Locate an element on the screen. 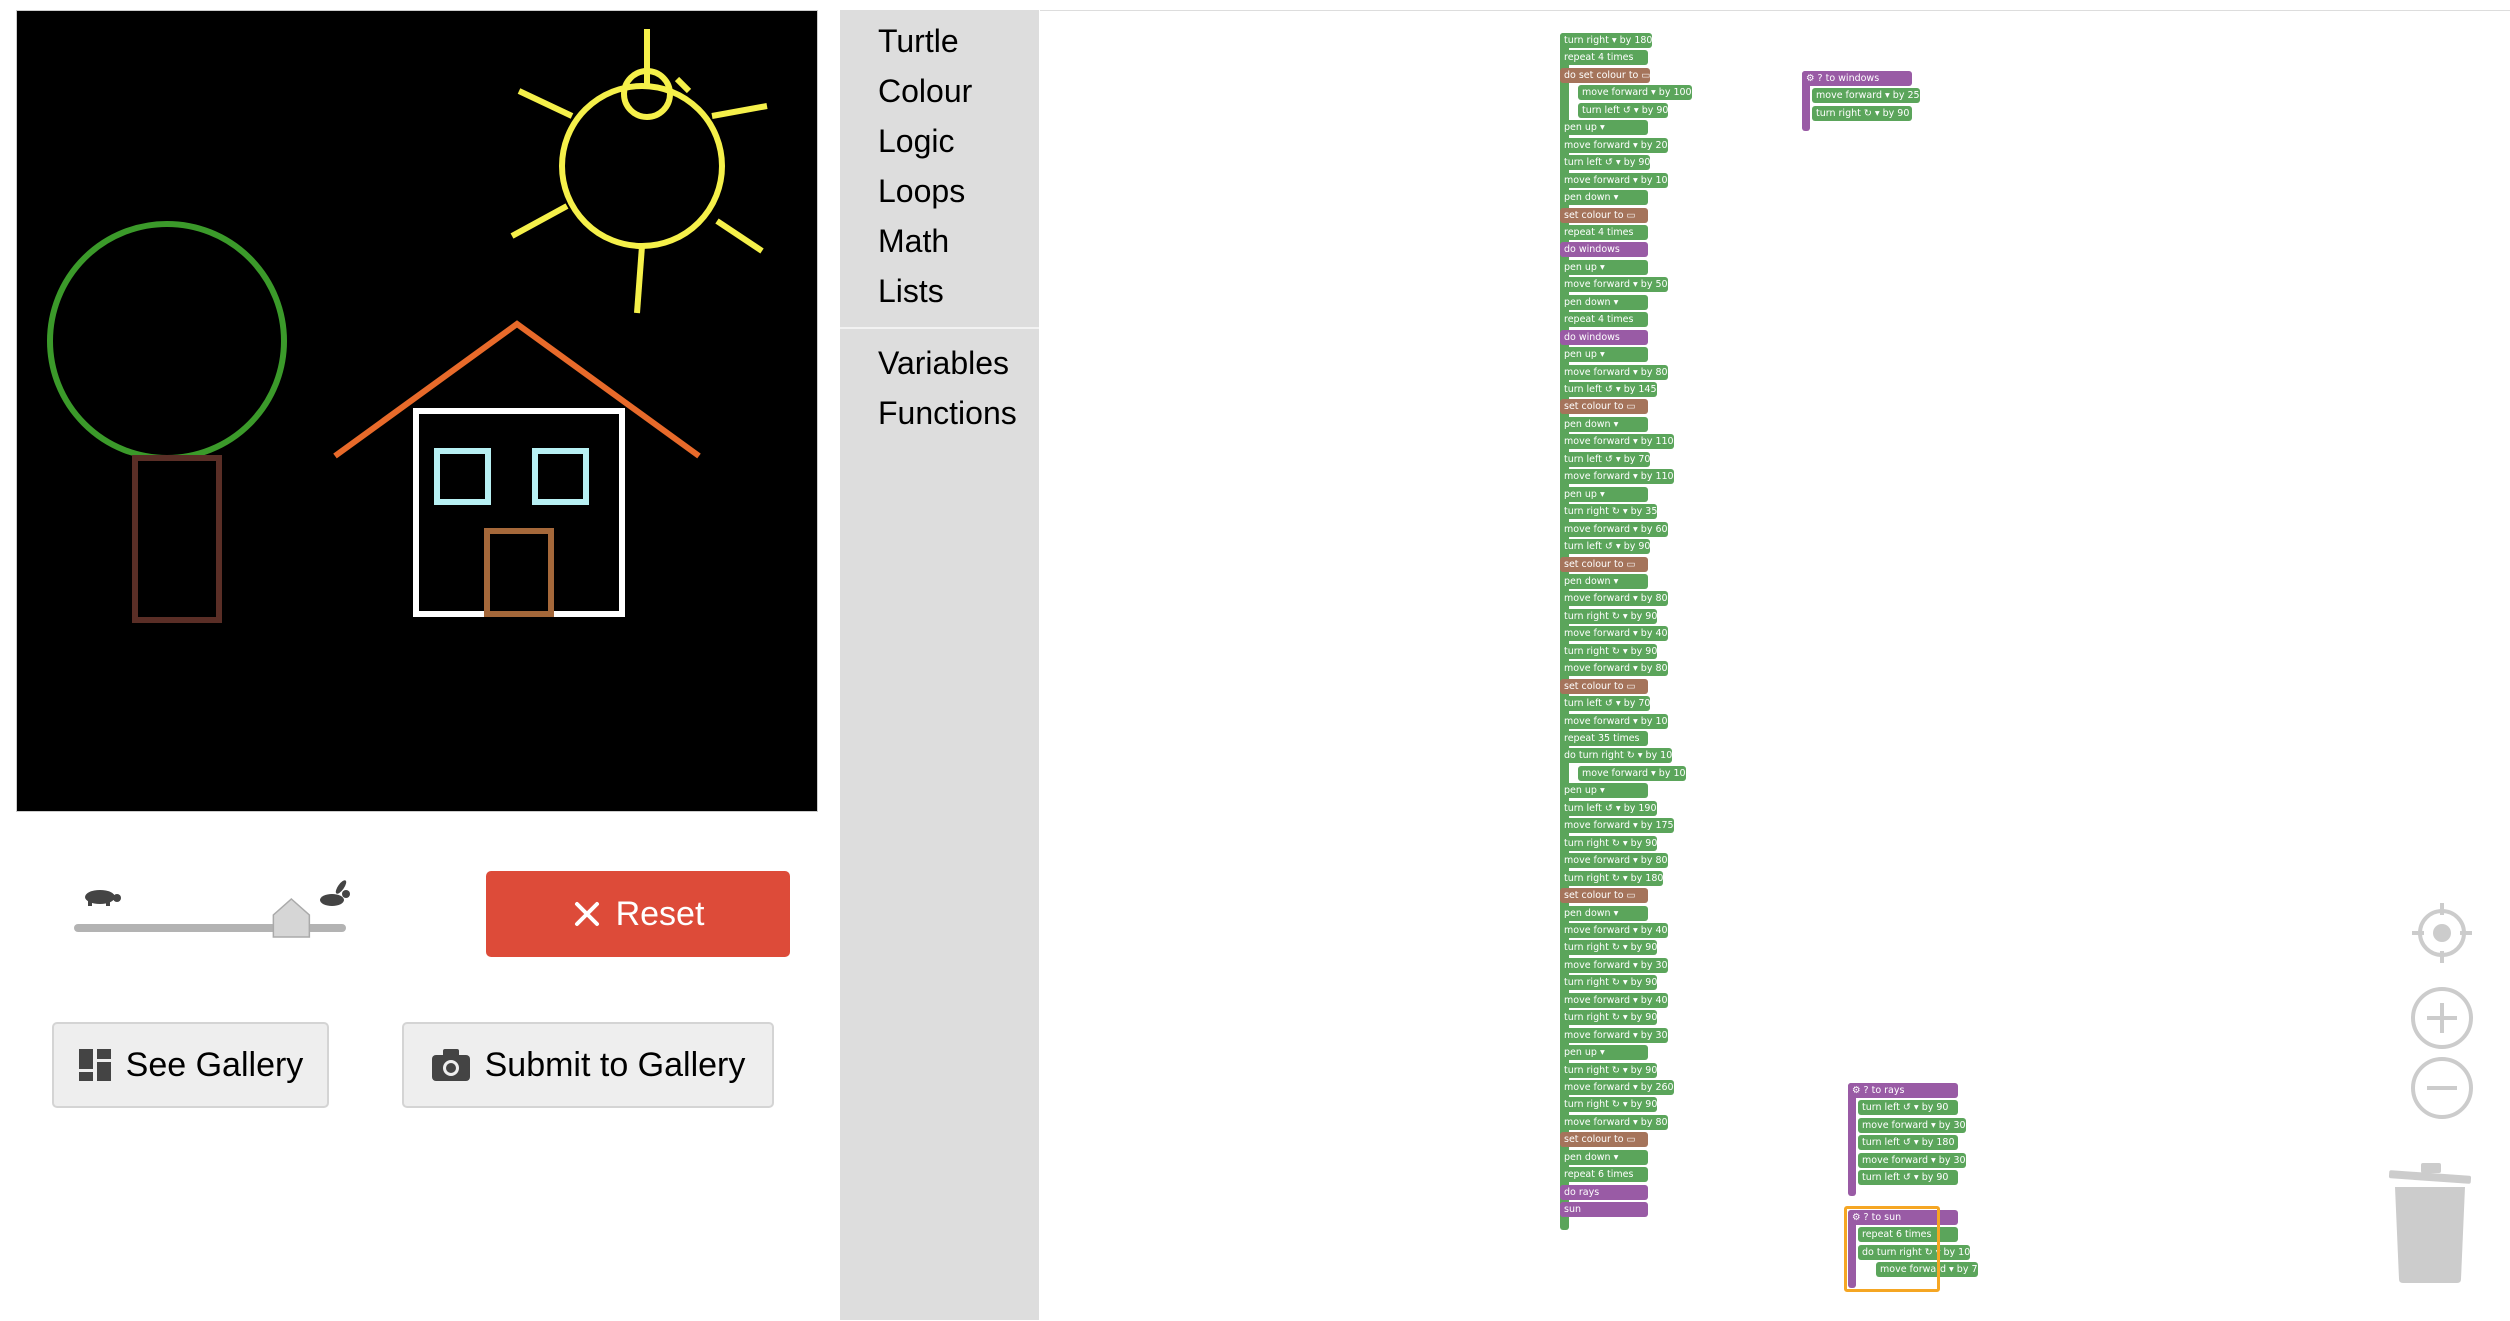 The height and width of the screenshot is (1321, 2510). code-block: move forward ▾ by 60 is located at coordinates (1614, 529).